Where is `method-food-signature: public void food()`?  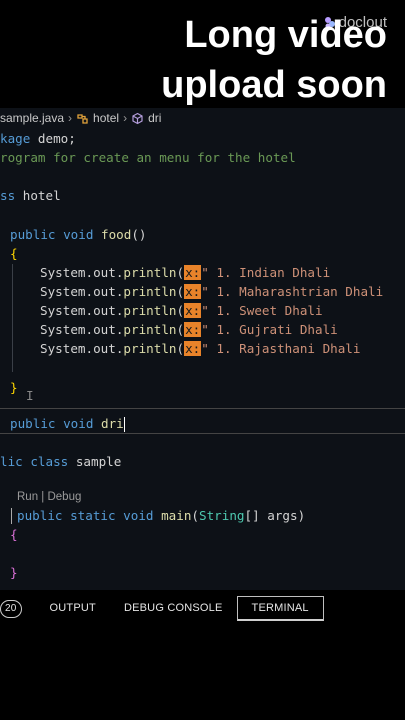
method-food-signature: public void food() is located at coordinates (78, 234).